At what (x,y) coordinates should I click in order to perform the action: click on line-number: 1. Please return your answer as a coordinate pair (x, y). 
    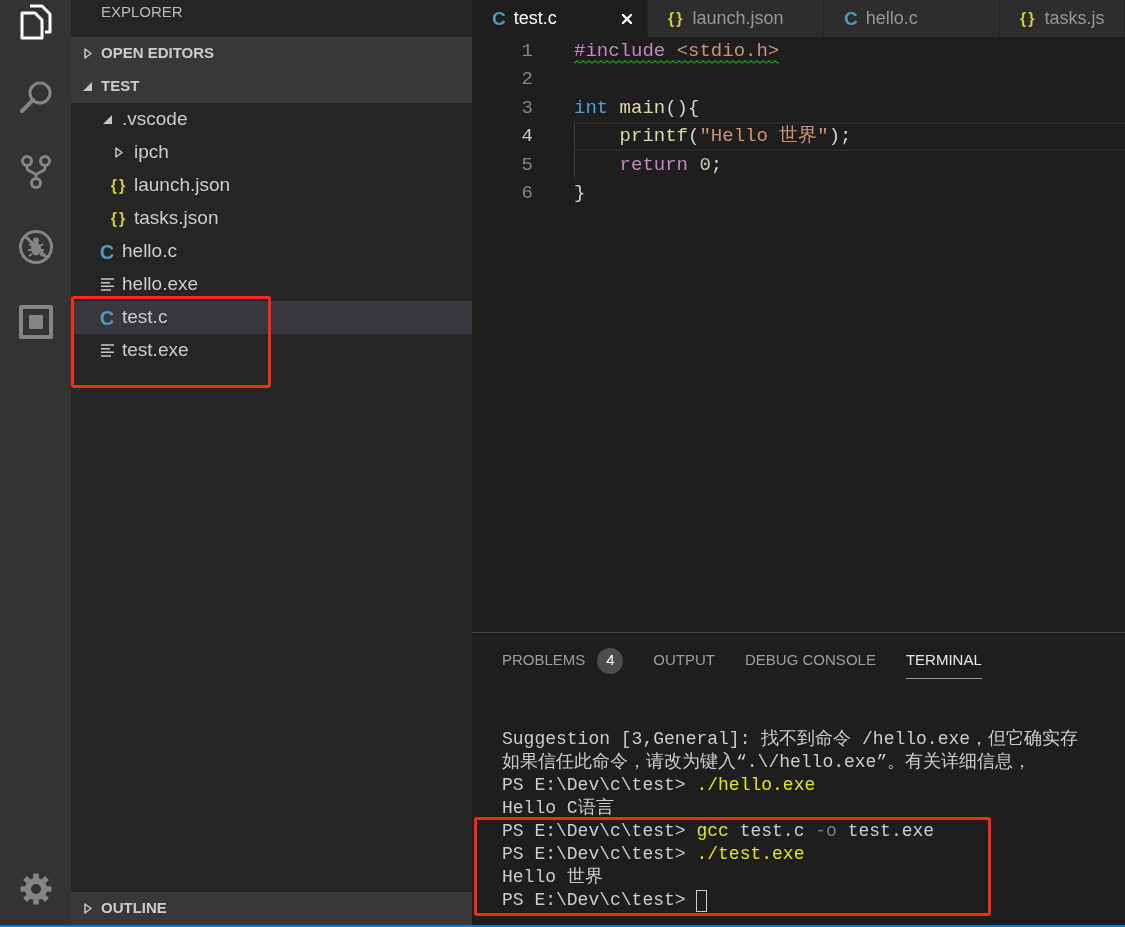
    Looking at the image, I should click on (526, 51).